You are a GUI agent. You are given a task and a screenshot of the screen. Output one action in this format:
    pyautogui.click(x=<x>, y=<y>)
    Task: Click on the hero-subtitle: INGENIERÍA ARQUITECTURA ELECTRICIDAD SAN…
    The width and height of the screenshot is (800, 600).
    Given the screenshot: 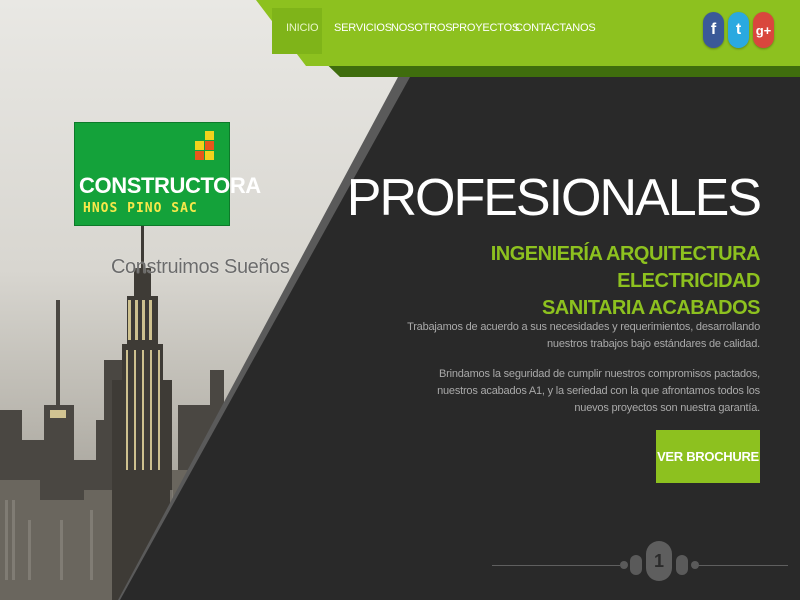 What is the action you would take?
    pyautogui.click(x=560, y=281)
    